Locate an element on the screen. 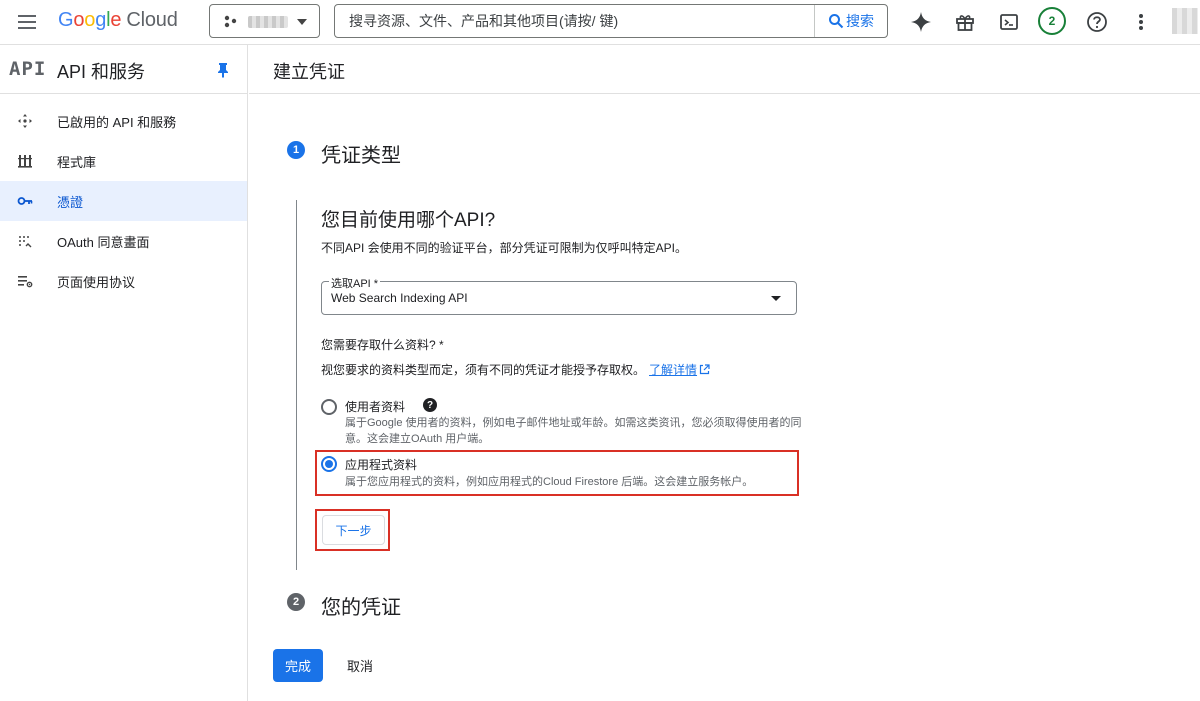  search-bar: 搜索 is located at coordinates (611, 21).